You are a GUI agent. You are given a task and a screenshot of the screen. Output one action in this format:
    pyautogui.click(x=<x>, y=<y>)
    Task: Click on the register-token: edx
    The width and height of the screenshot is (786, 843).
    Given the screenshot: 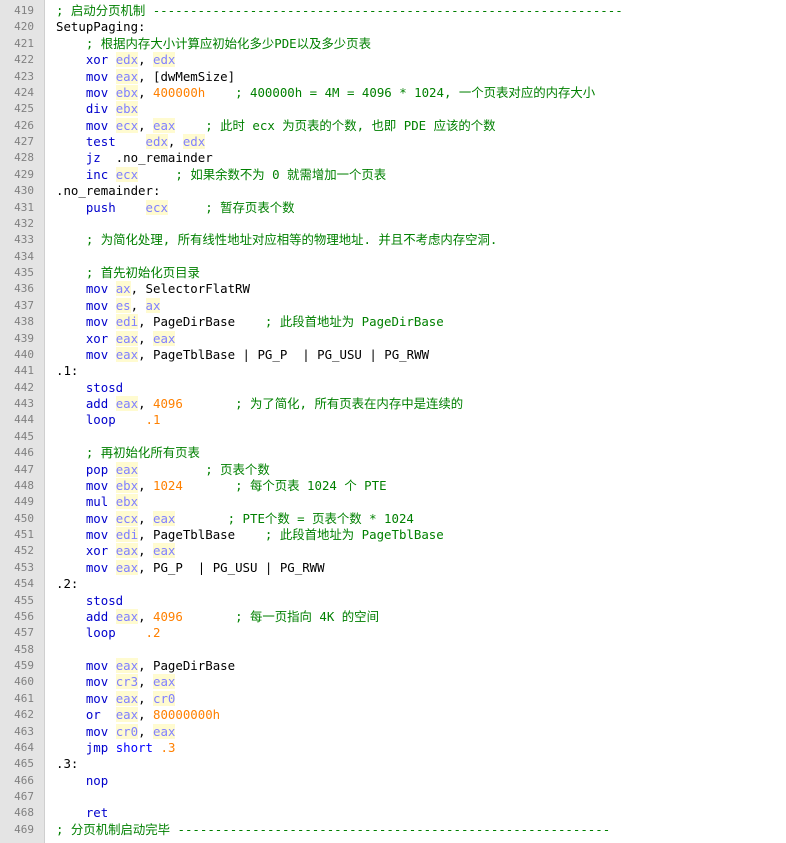 What is the action you would take?
    pyautogui.click(x=127, y=60)
    